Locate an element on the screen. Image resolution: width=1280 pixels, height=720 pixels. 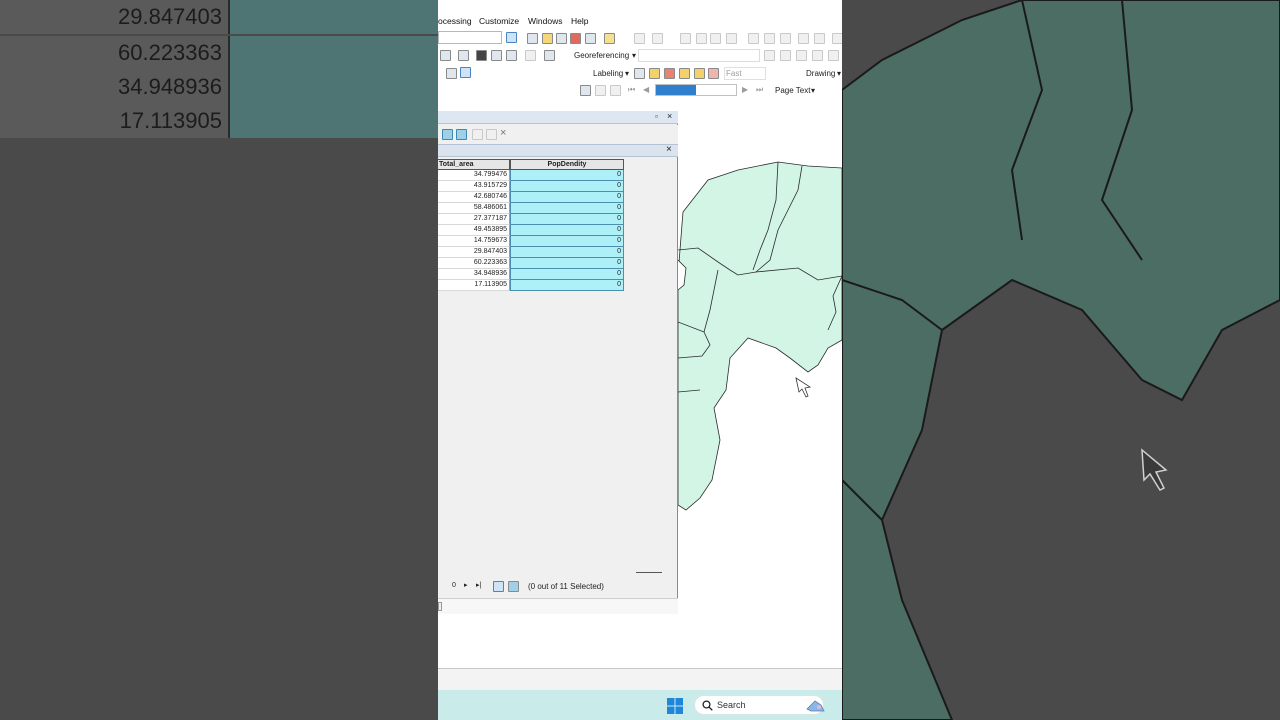
mouse-cursor-icon is located at coordinates (803, 387).